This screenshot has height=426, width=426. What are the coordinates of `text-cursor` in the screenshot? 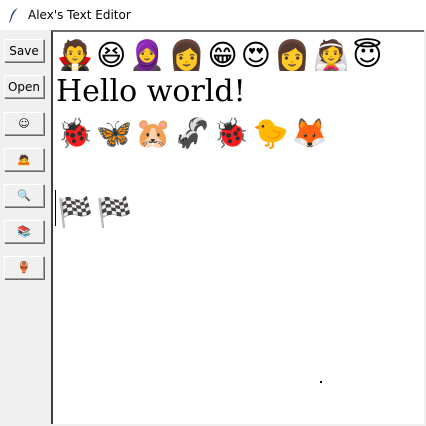 It's located at (55, 208).